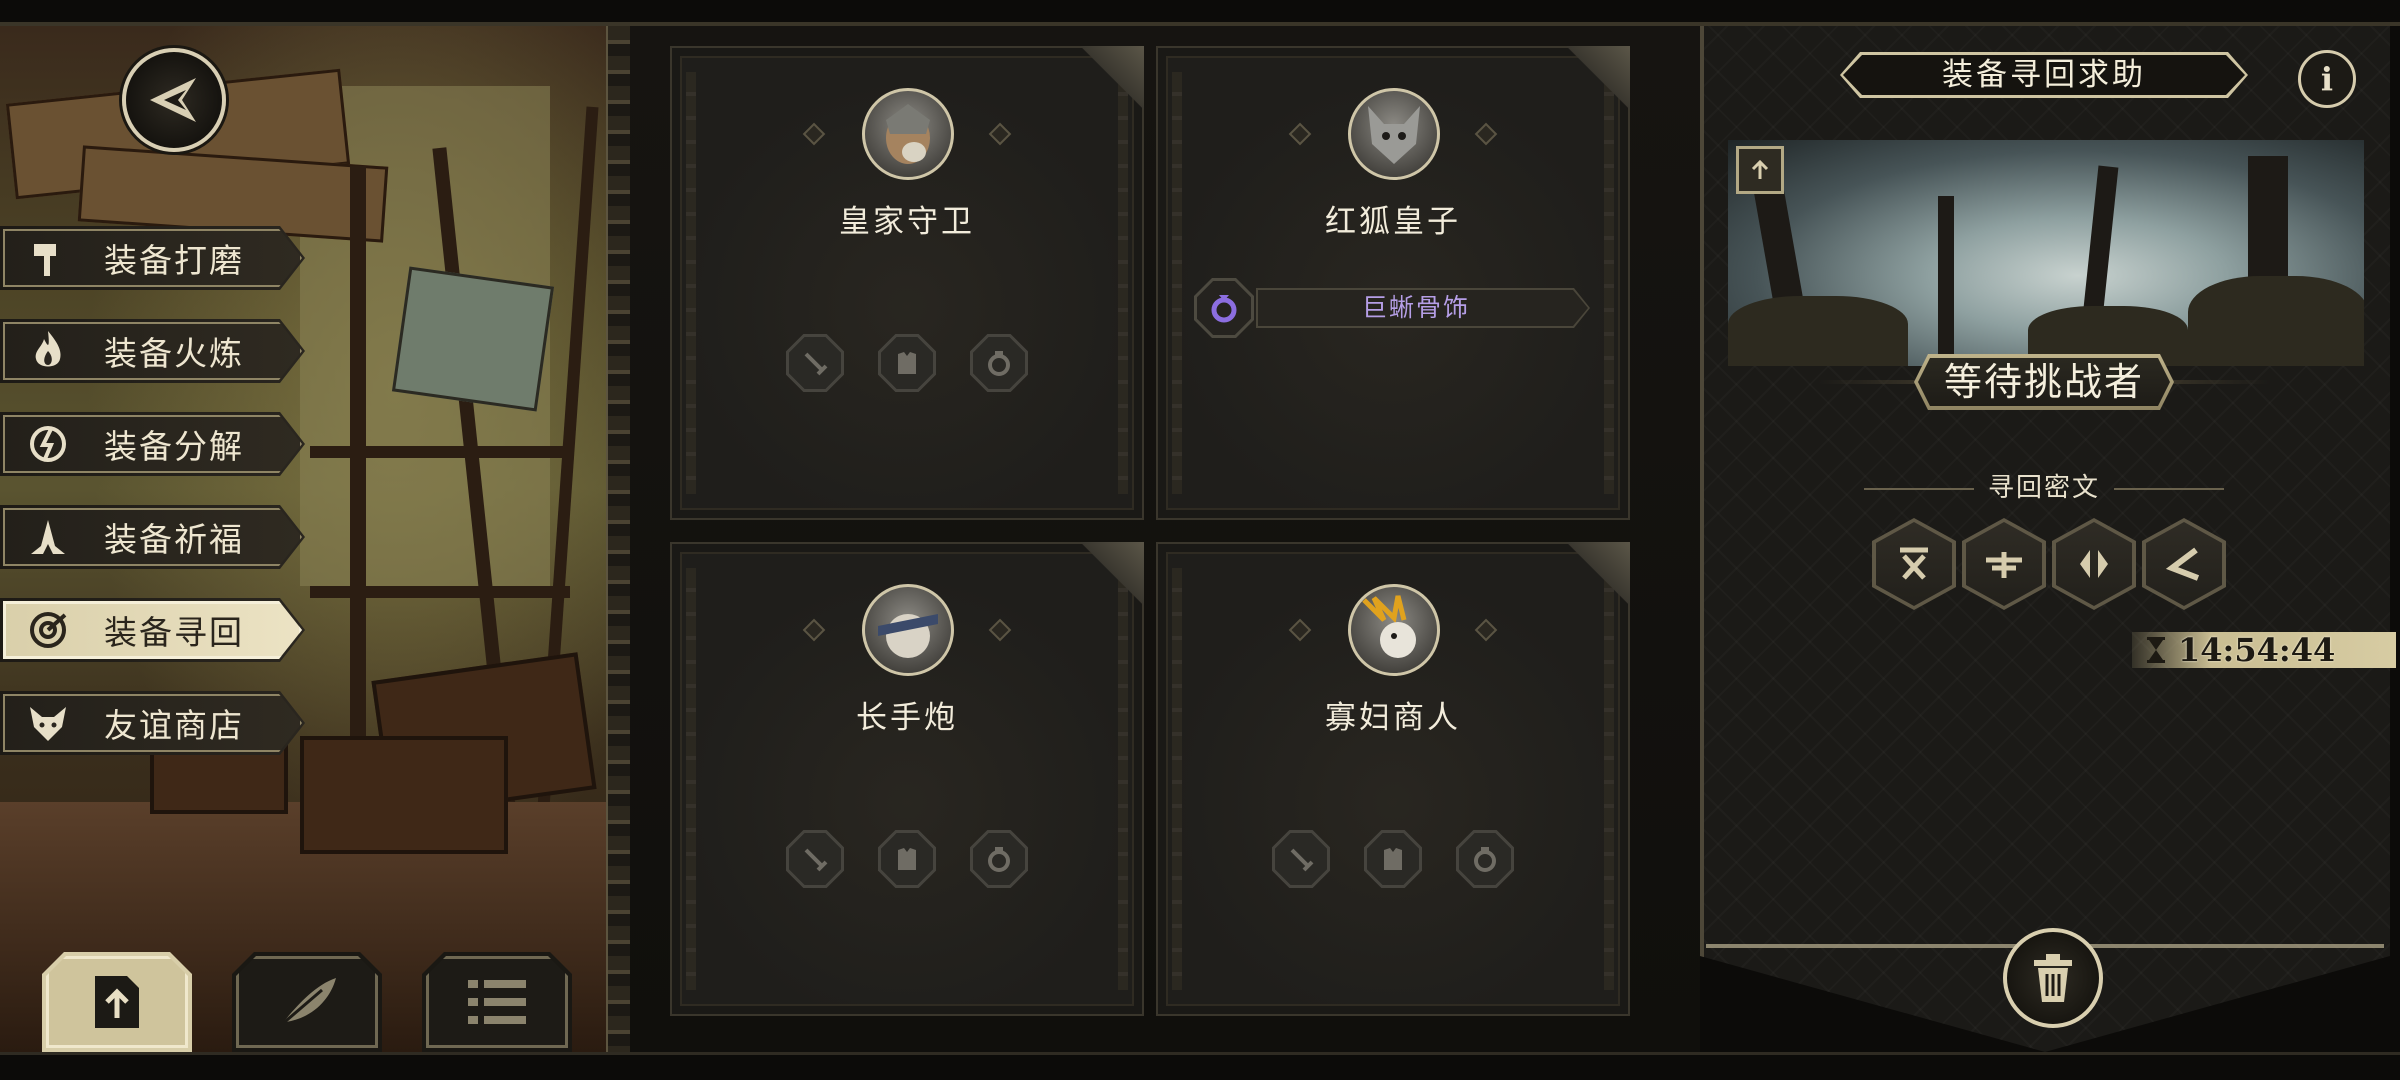 The width and height of the screenshot is (2400, 1080). Describe the element at coordinates (2257, 650) in the screenshot. I see `timer-value: 14:54:44` at that location.